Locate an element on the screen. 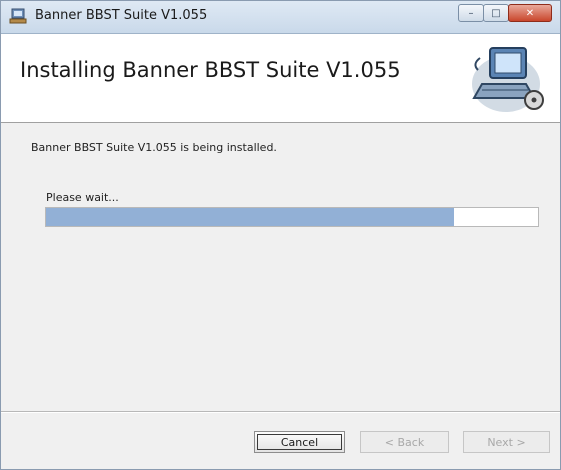 The image size is (561, 470). window-controls: – □ ✕ is located at coordinates (505, 14).